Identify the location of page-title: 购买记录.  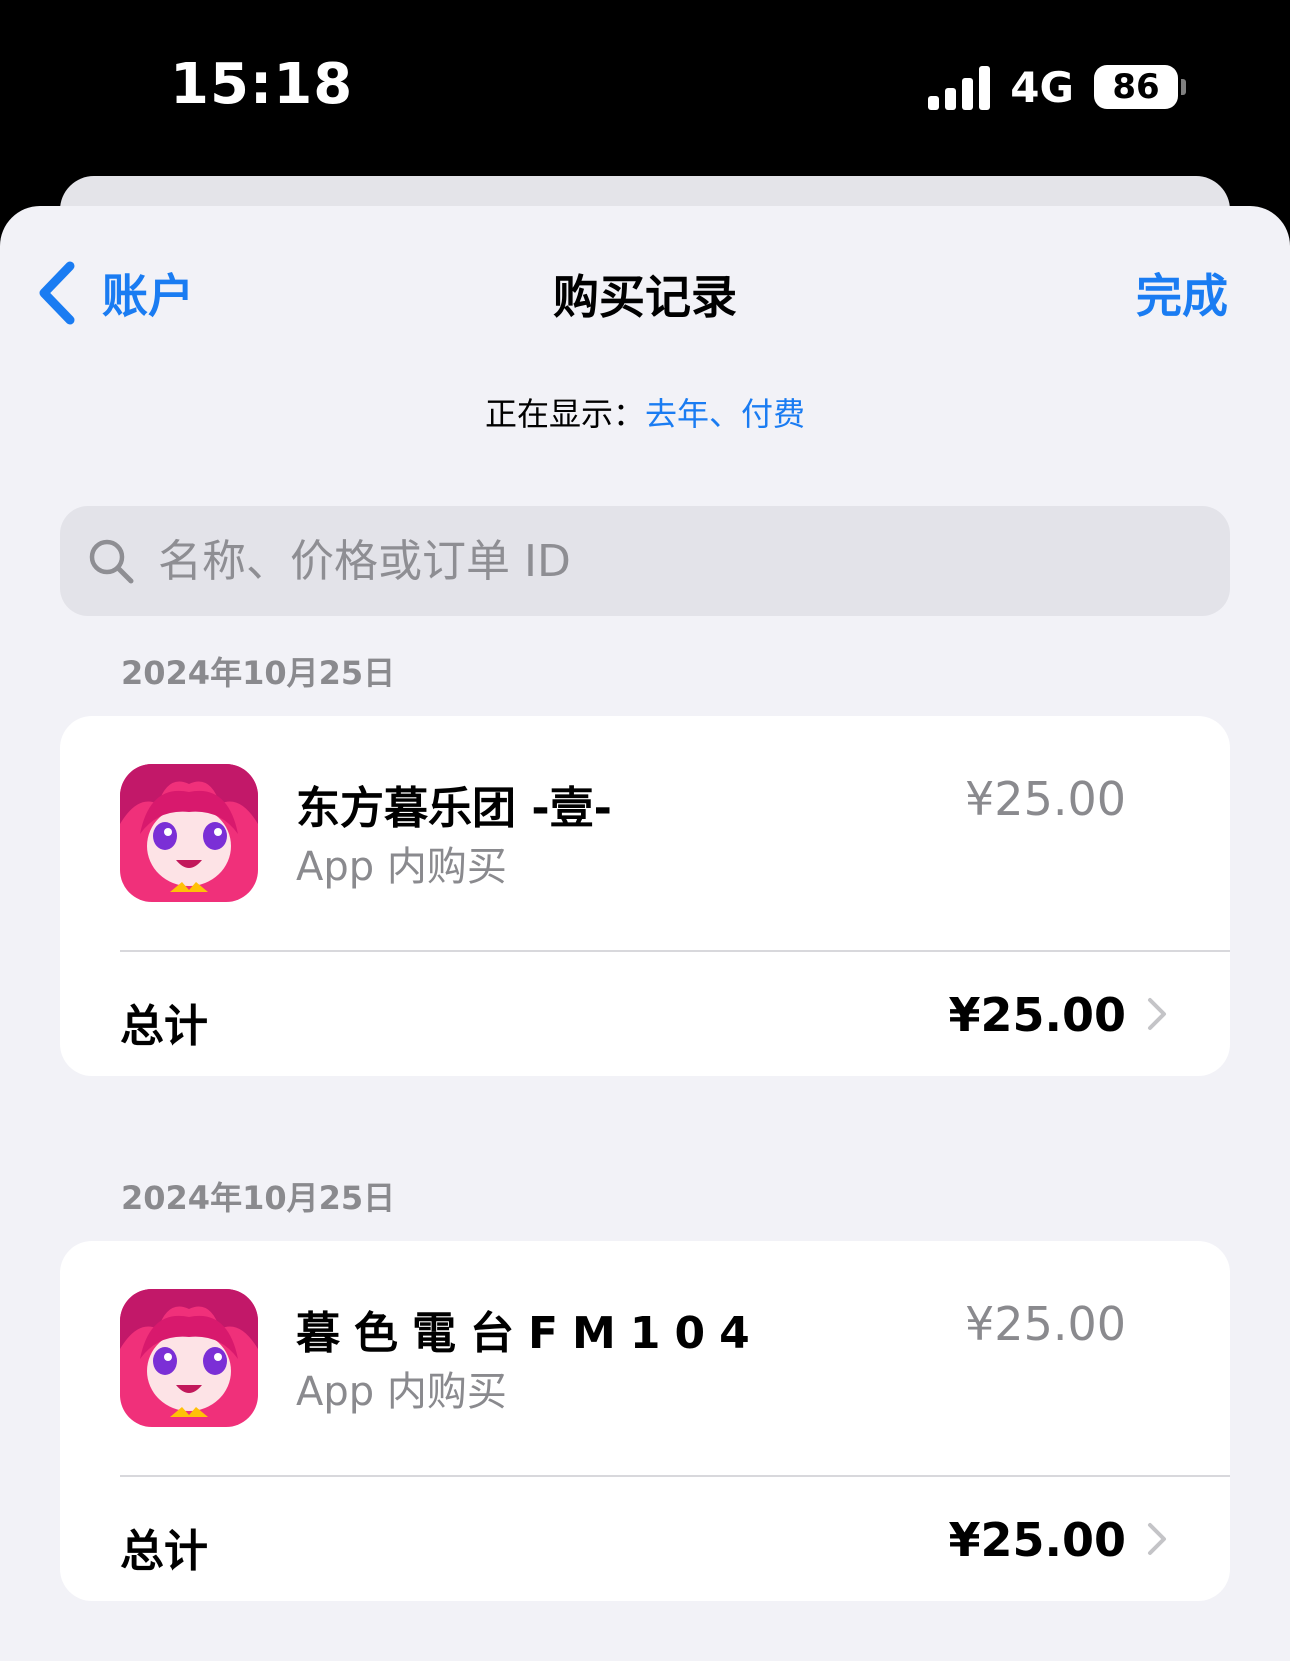
(645, 297).